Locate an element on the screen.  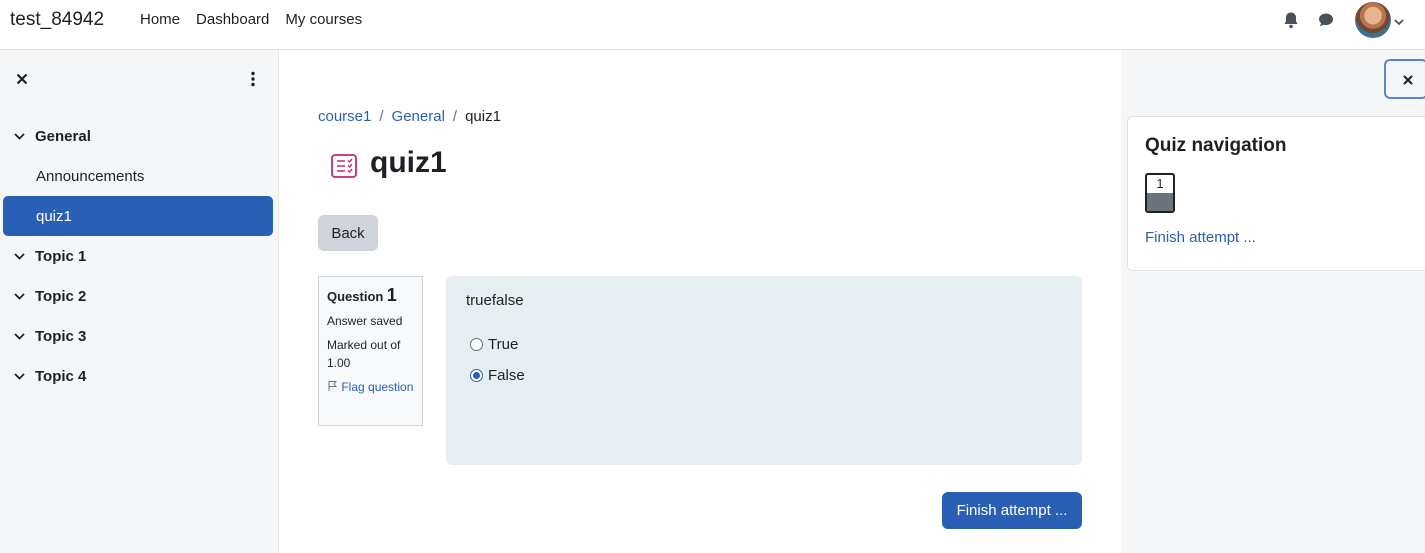
question-marks: Marked out of 1.00 is located at coordinates (364, 354).